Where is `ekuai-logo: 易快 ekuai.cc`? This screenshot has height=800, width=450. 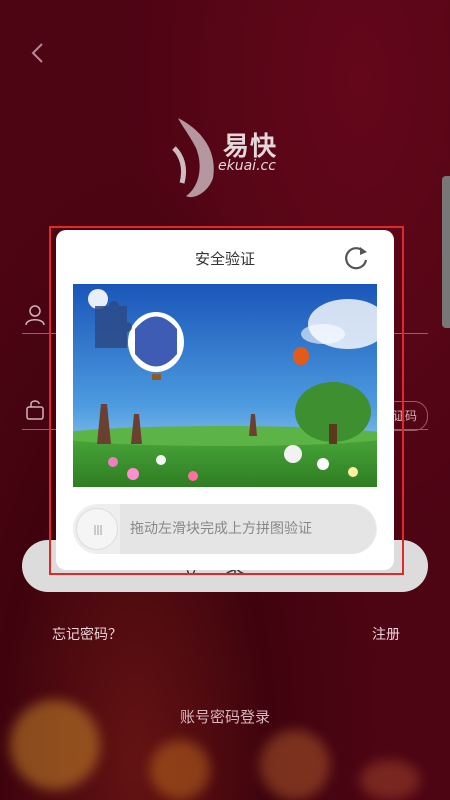
ekuai-logo: 易快 ekuai.cc is located at coordinates (228, 156).